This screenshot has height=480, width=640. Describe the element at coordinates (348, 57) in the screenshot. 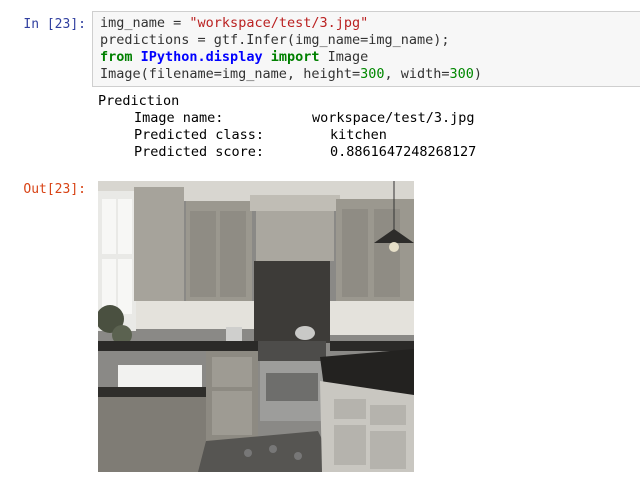

I see `code-token: Image` at that location.